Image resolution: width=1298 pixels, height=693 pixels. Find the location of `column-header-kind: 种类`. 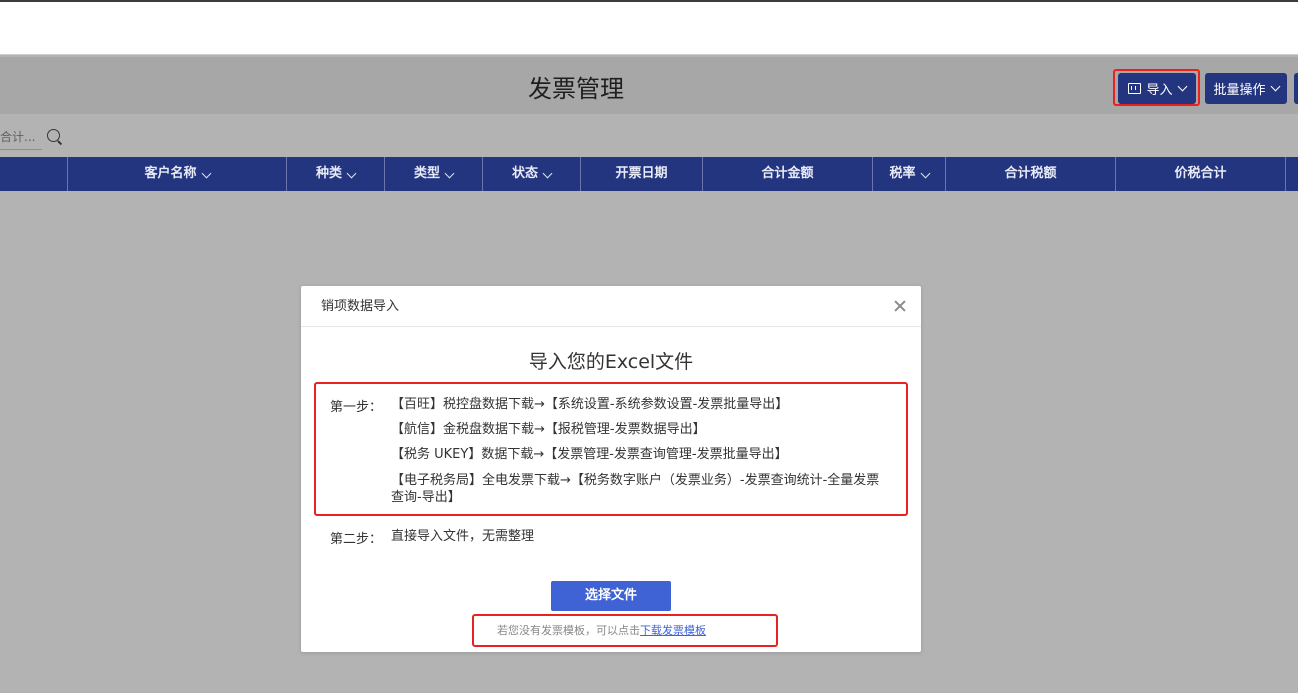

column-header-kind: 种类 is located at coordinates (335, 174).